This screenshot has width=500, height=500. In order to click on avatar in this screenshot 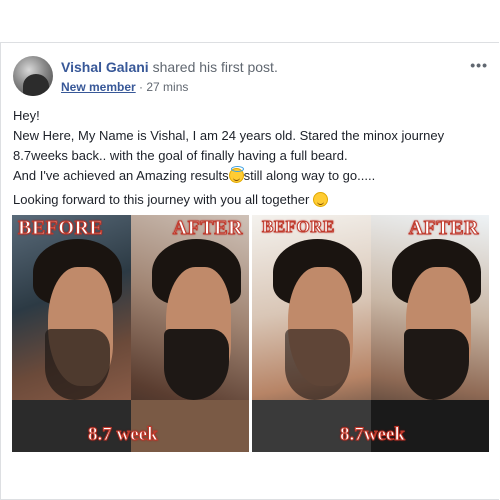, I will do `click(33, 76)`.